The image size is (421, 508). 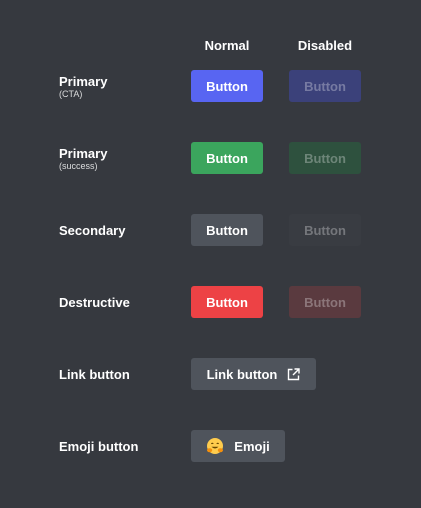 What do you see at coordinates (94, 302) in the screenshot?
I see `row-label-destructive: Destructive` at bounding box center [94, 302].